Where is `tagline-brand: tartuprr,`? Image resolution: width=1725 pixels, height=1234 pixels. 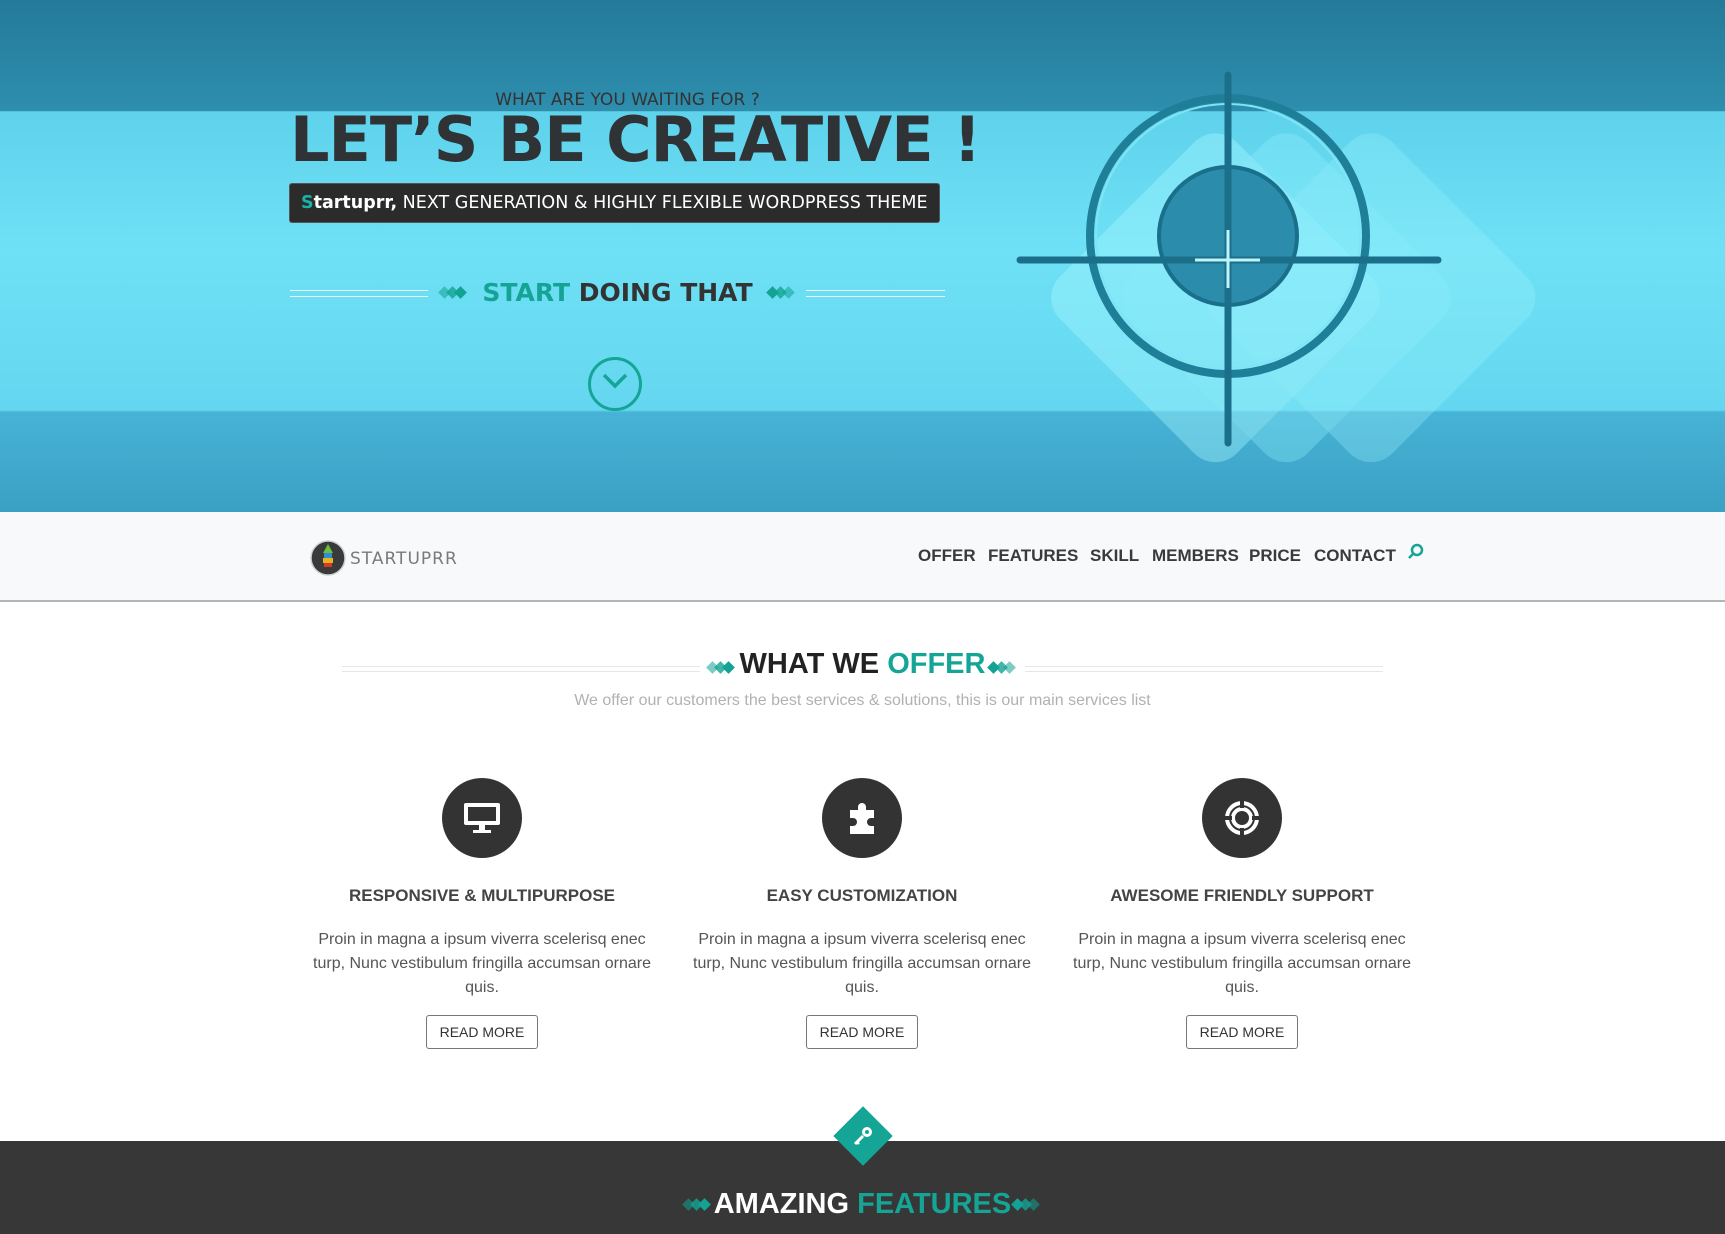
tagline-brand: tartuprr, is located at coordinates (355, 203).